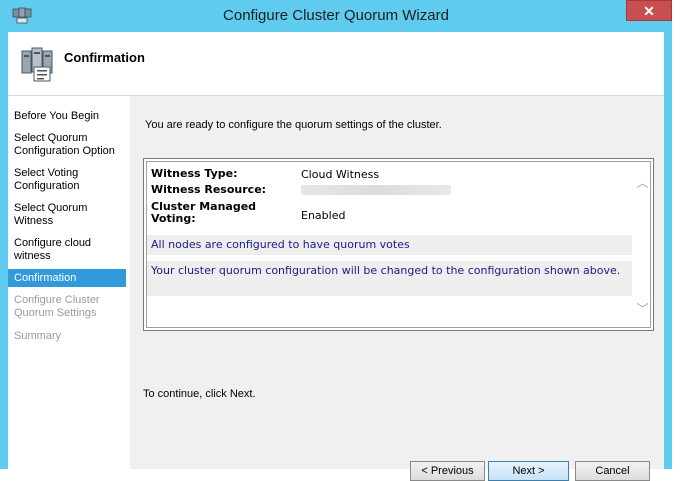  Describe the element at coordinates (678, 234) in the screenshot. I see `background-window-edge` at that location.